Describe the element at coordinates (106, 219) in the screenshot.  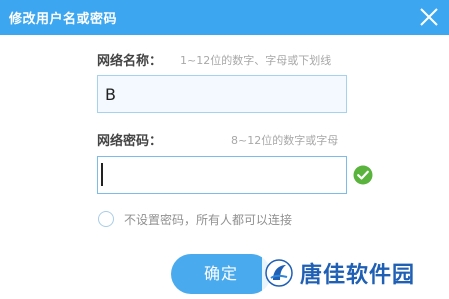
I see `no-password-radio` at that location.